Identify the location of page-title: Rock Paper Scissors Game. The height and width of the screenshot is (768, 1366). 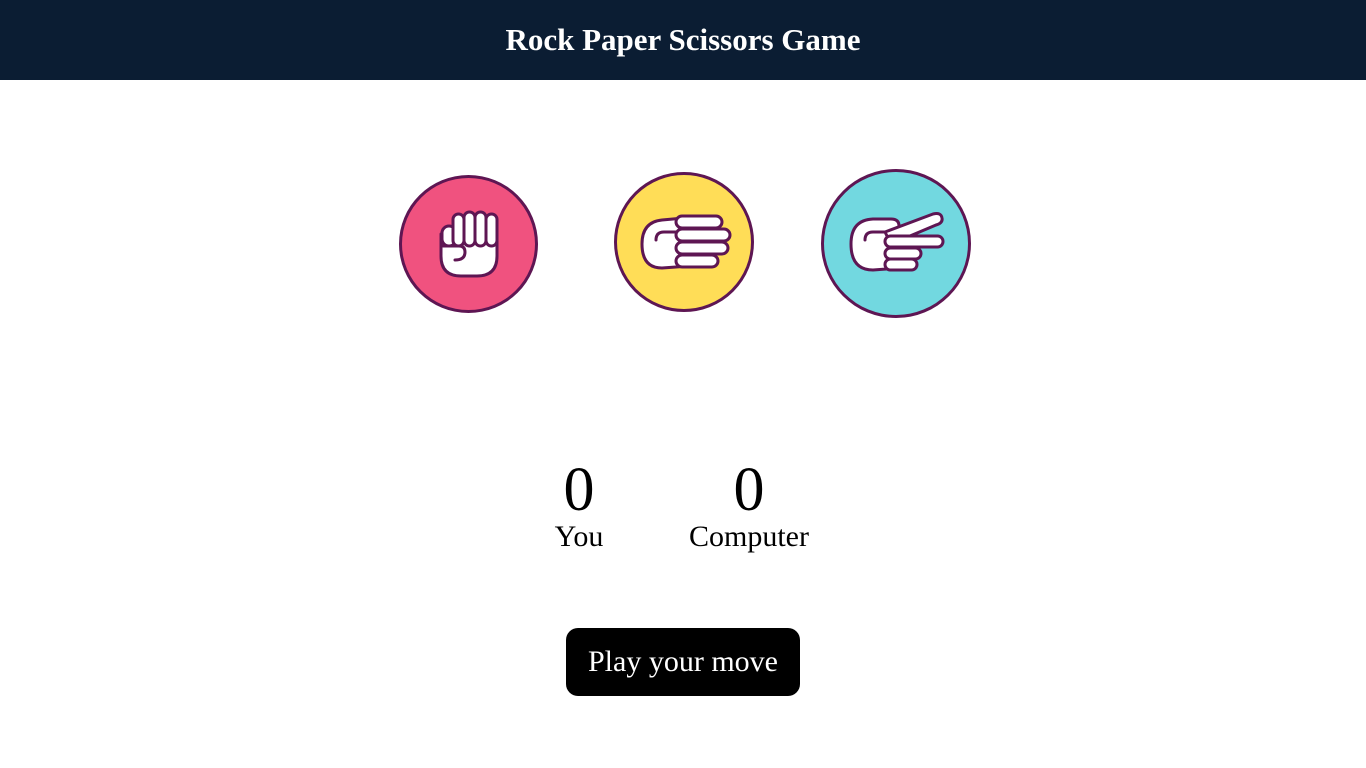
(683, 39).